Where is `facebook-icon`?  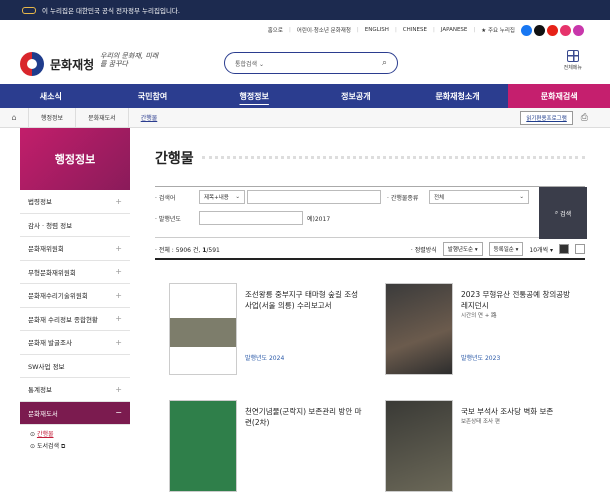 facebook-icon is located at coordinates (526, 30).